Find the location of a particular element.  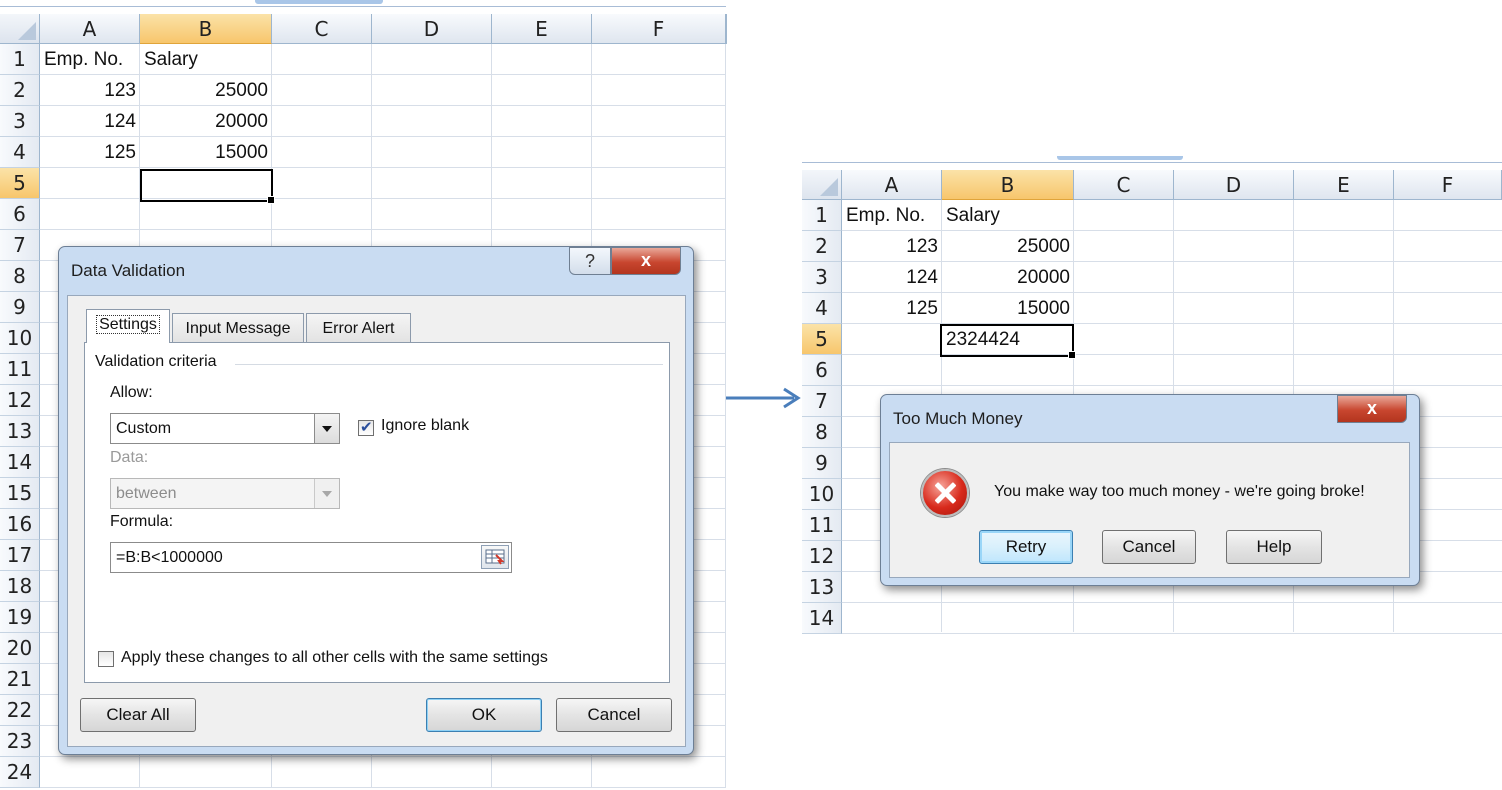

row-header-18: 18 is located at coordinates (20, 586).